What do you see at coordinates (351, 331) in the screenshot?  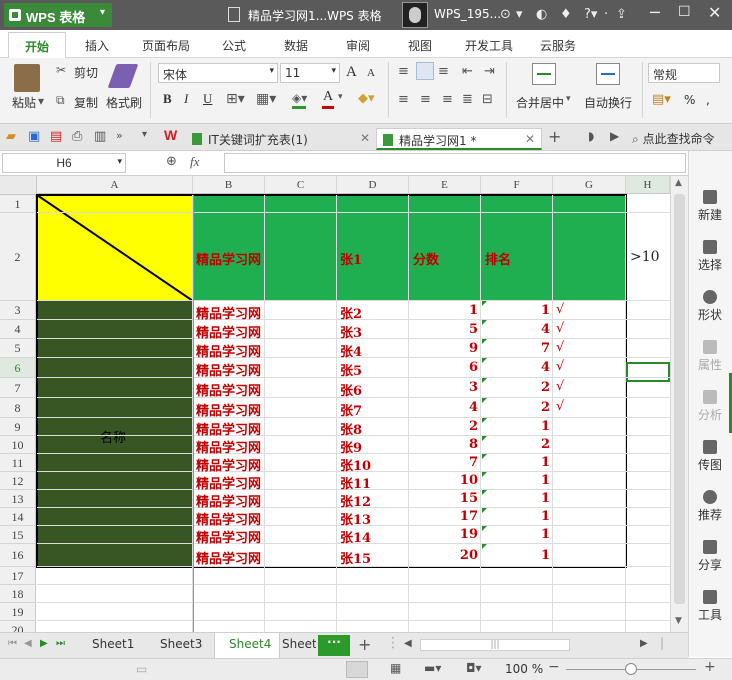 I see `cell-name: 张3` at bounding box center [351, 331].